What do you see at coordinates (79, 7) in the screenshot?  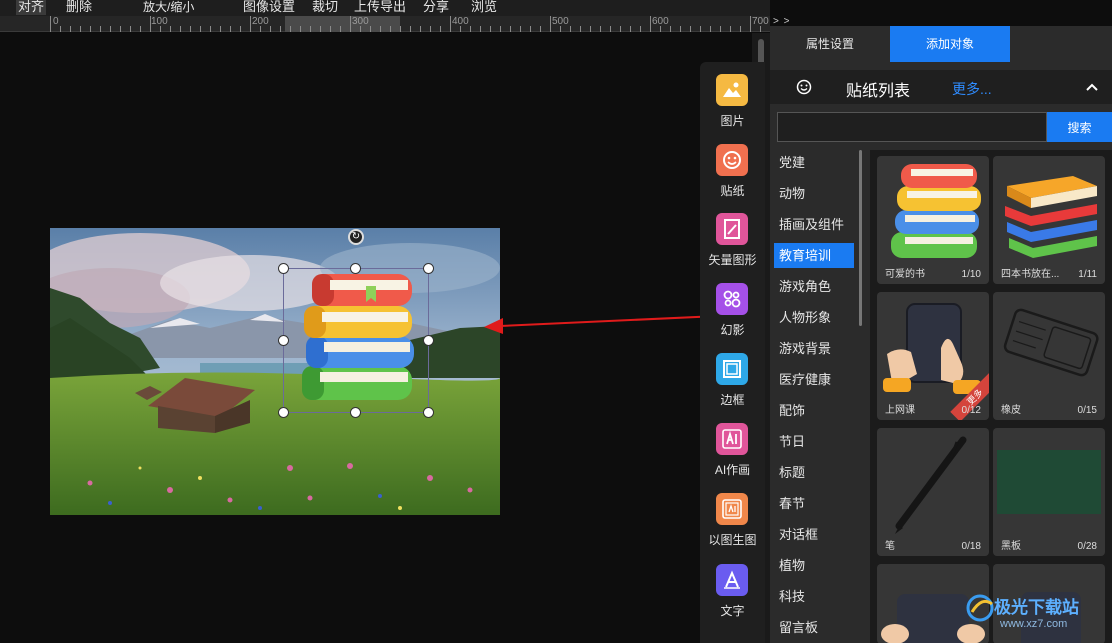 I see `menu-delete: 删除` at bounding box center [79, 7].